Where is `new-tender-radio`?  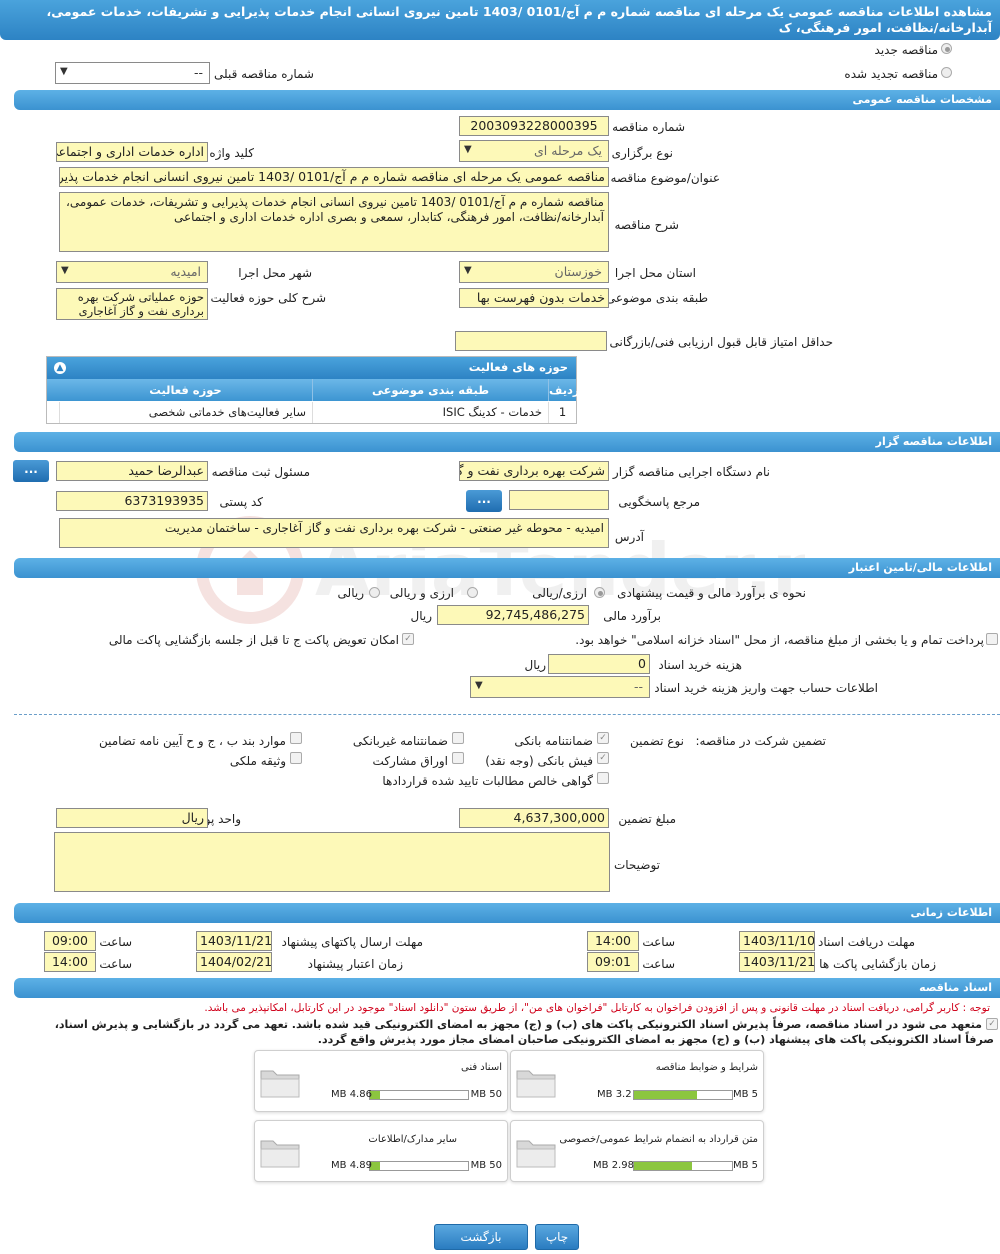 new-tender-radio is located at coordinates (946, 48).